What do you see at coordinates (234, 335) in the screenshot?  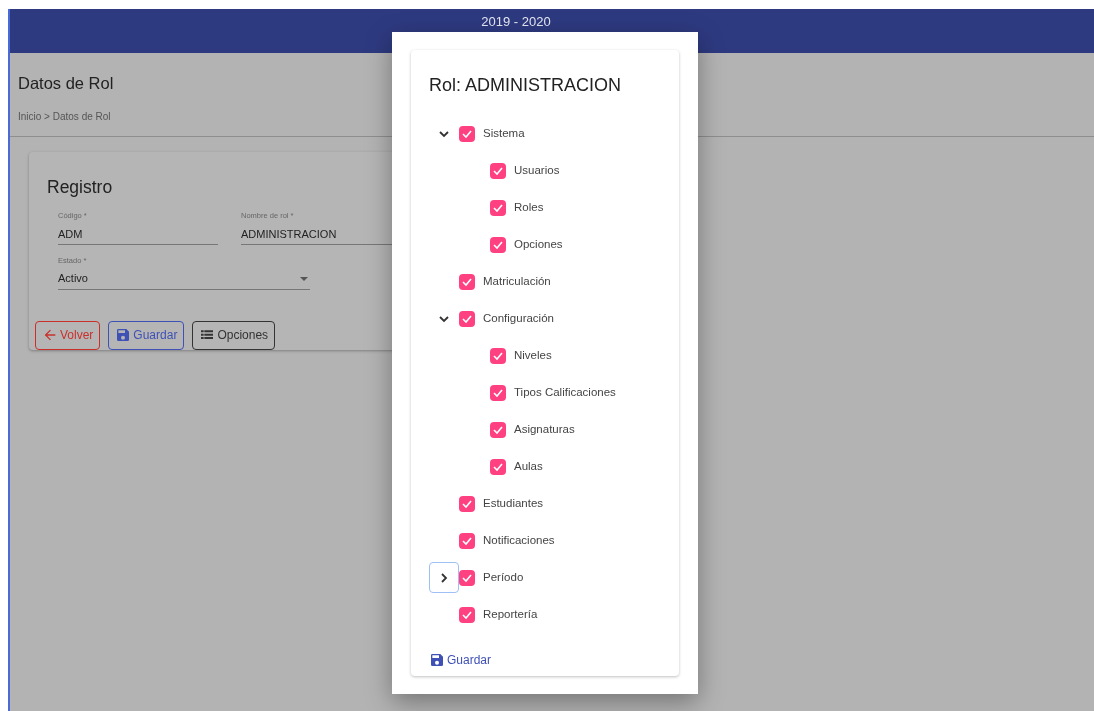 I see `options-button: Opciones` at bounding box center [234, 335].